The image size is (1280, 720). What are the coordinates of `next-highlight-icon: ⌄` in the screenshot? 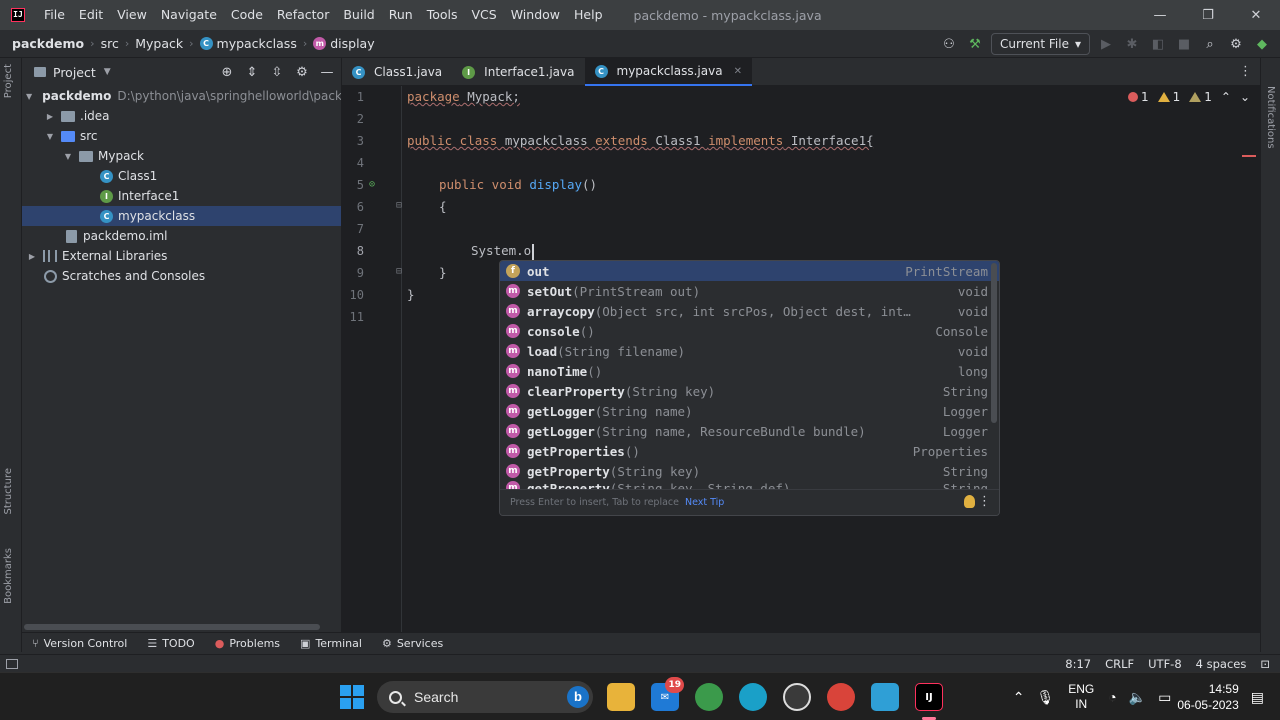 It's located at (1245, 97).